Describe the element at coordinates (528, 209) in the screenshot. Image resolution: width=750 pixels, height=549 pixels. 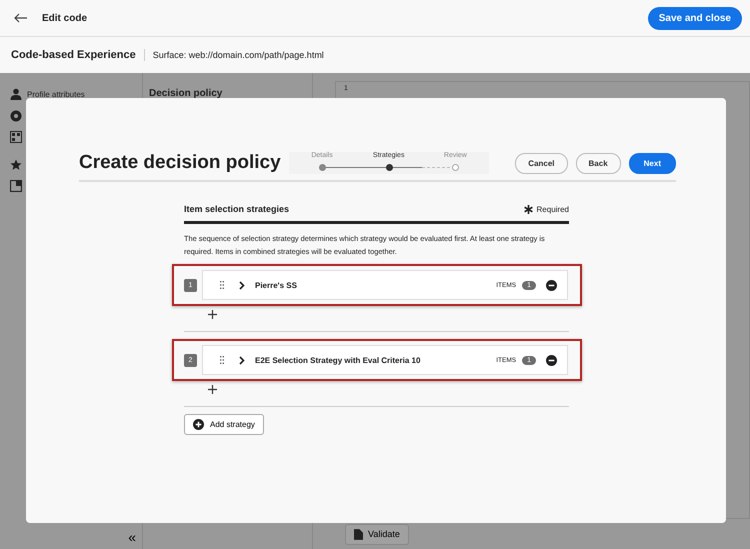
I see `asterisk-icon` at that location.